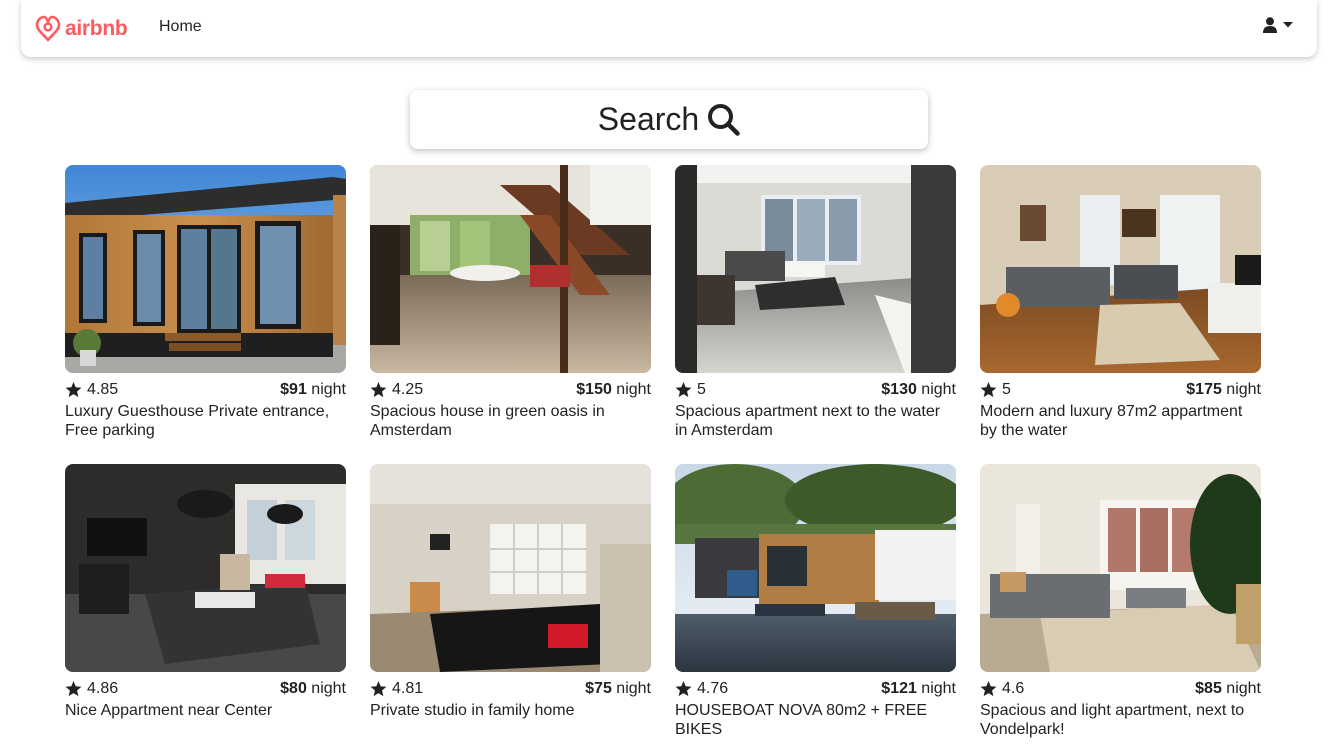 Image resolution: width=1340 pixels, height=751 pixels. What do you see at coordinates (815, 689) in the screenshot?
I see `listing-meta: 4.76 $121 night` at bounding box center [815, 689].